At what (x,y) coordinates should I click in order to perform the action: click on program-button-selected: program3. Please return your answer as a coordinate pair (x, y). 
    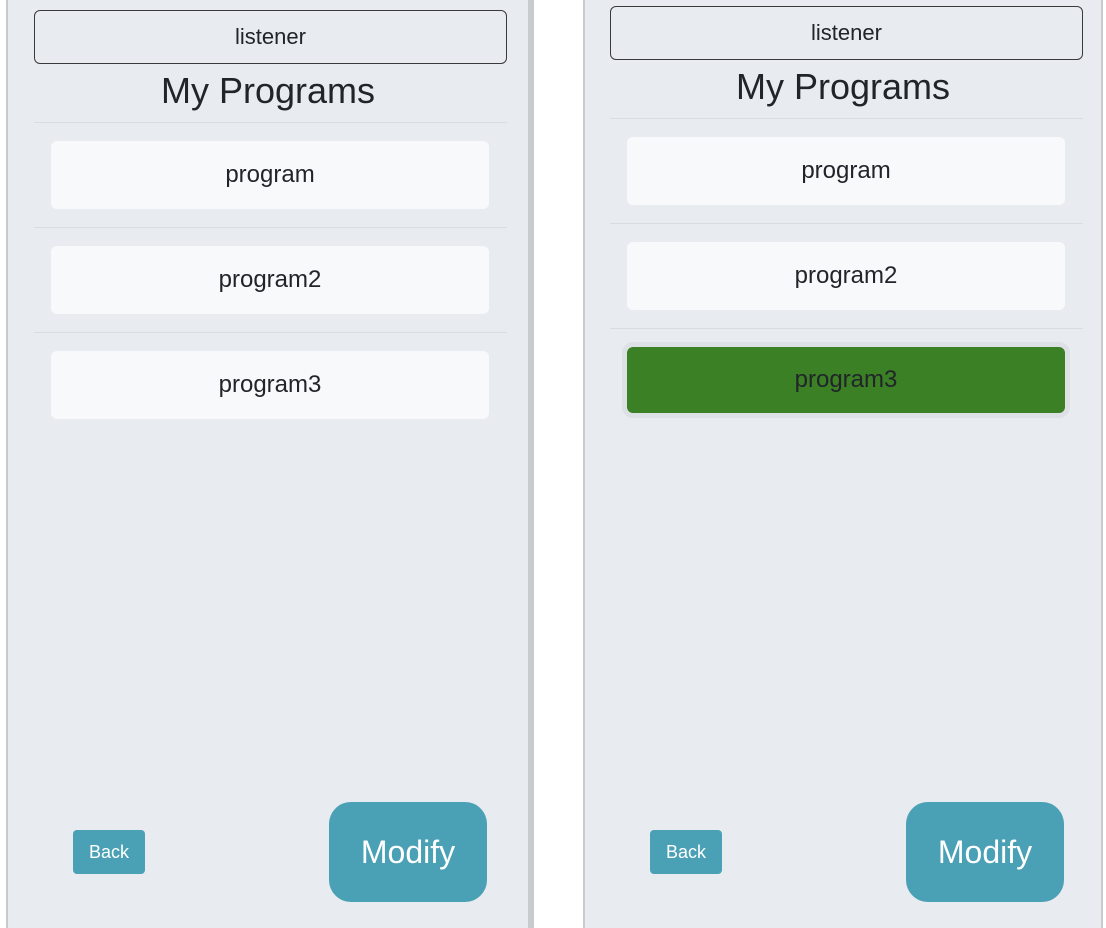
    Looking at the image, I should click on (846, 380).